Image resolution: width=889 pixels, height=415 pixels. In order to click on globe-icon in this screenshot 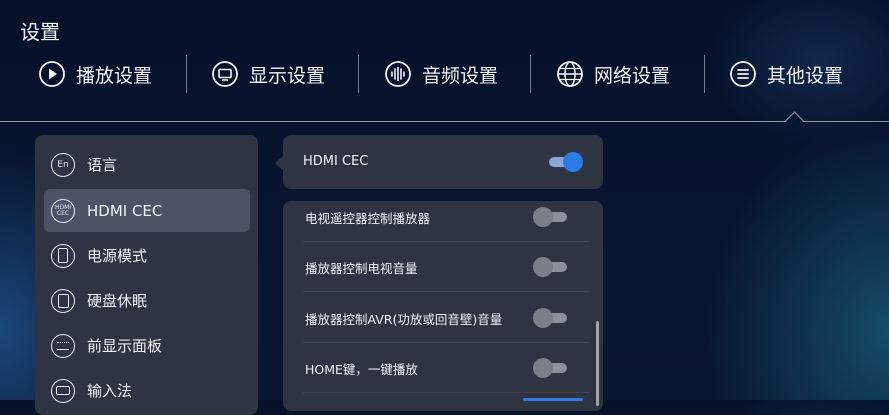, I will do `click(570, 74)`.